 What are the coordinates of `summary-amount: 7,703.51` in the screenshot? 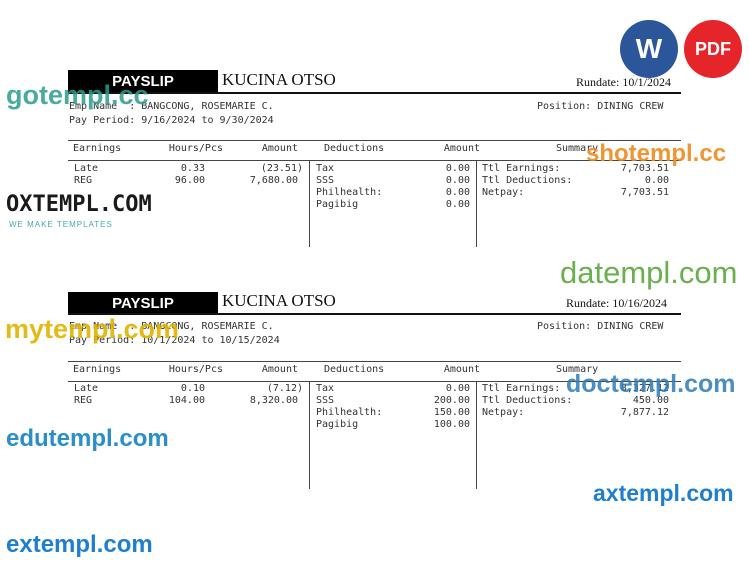 It's located at (644, 192).